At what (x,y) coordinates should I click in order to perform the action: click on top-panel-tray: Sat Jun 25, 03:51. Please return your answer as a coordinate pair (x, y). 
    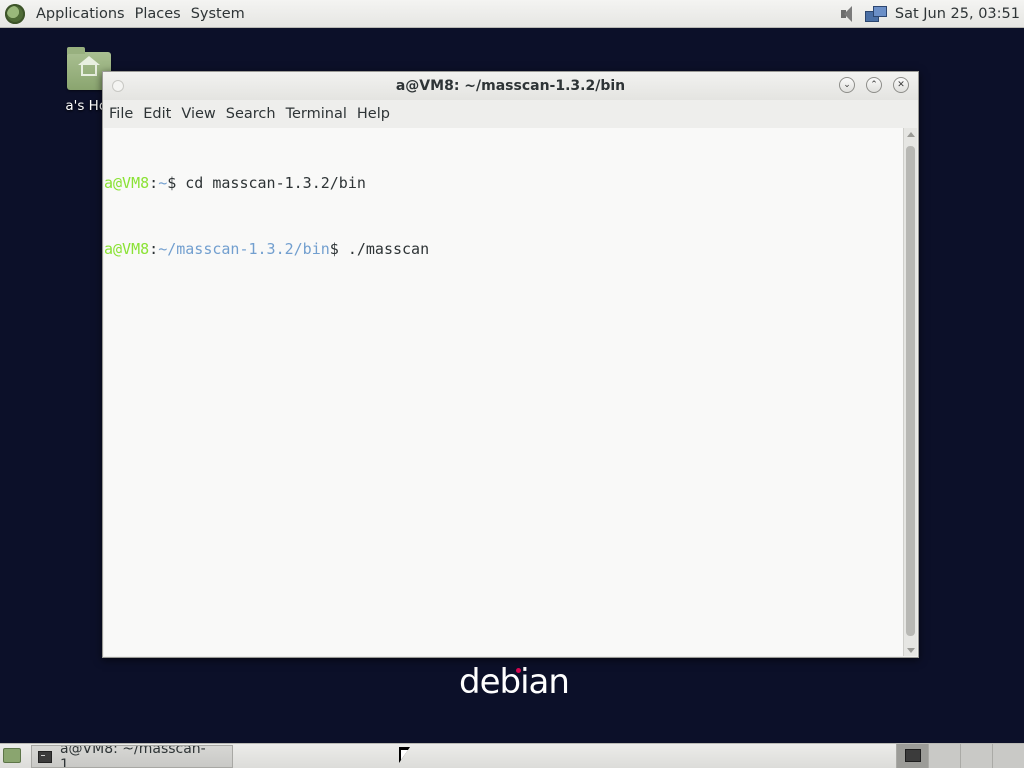
    Looking at the image, I should click on (929, 14).